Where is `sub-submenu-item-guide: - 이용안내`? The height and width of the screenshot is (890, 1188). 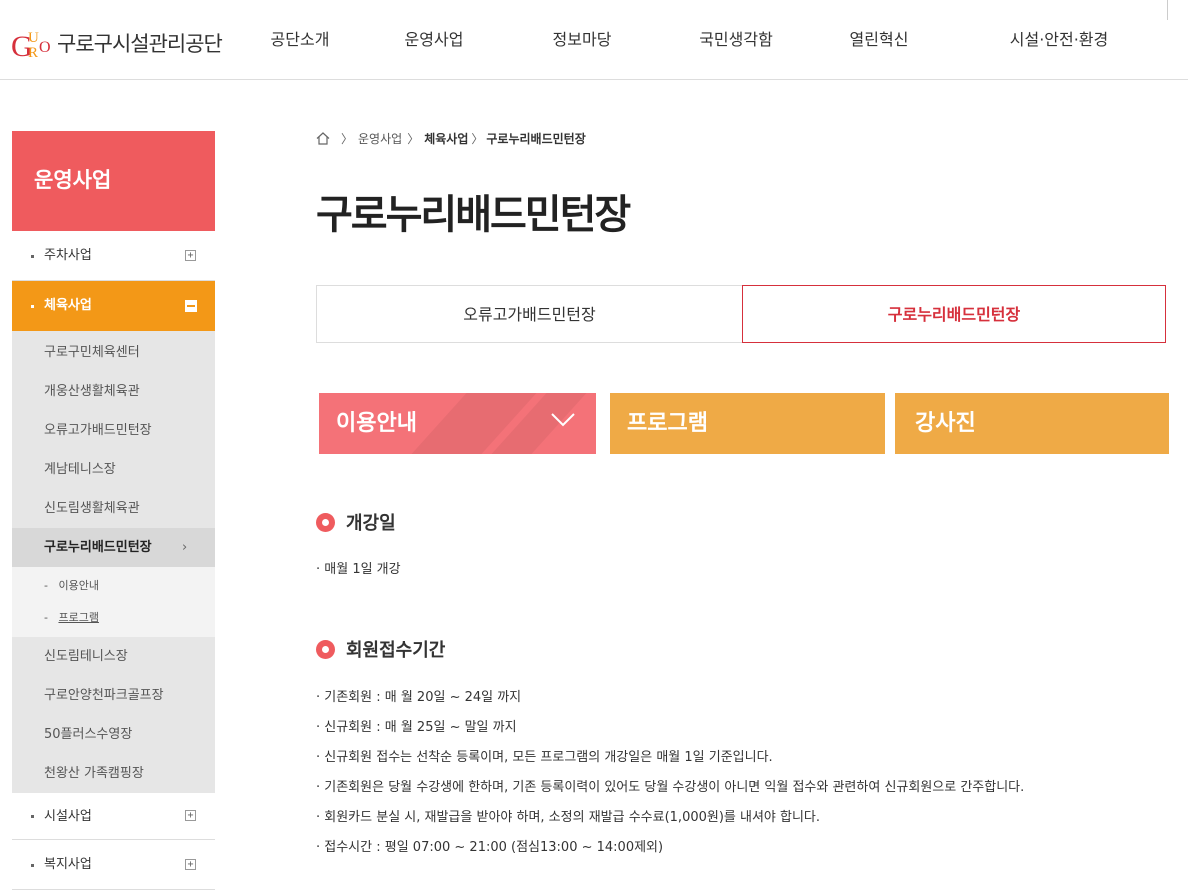
sub-submenu-item-guide: - 이용안내 is located at coordinates (113, 586).